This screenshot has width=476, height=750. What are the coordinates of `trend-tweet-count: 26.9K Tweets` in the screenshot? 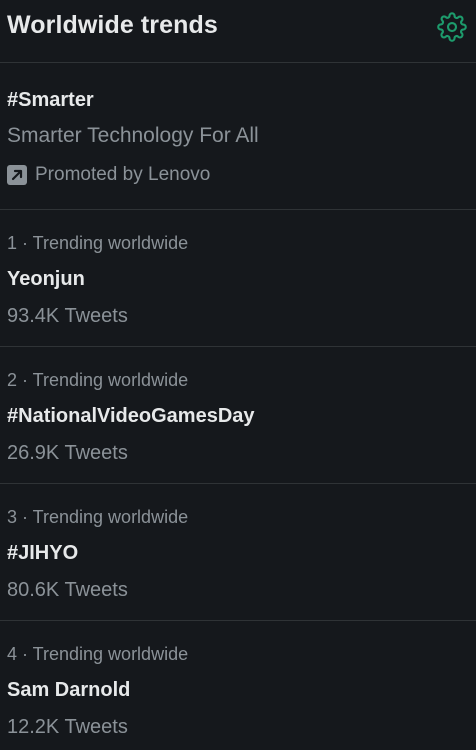 It's located at (67, 453).